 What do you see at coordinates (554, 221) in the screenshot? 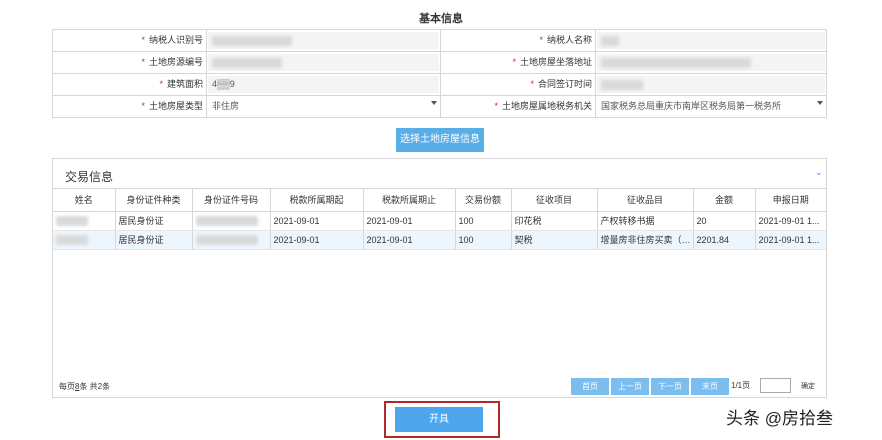
I see `table-cell: 印花税` at bounding box center [554, 221].